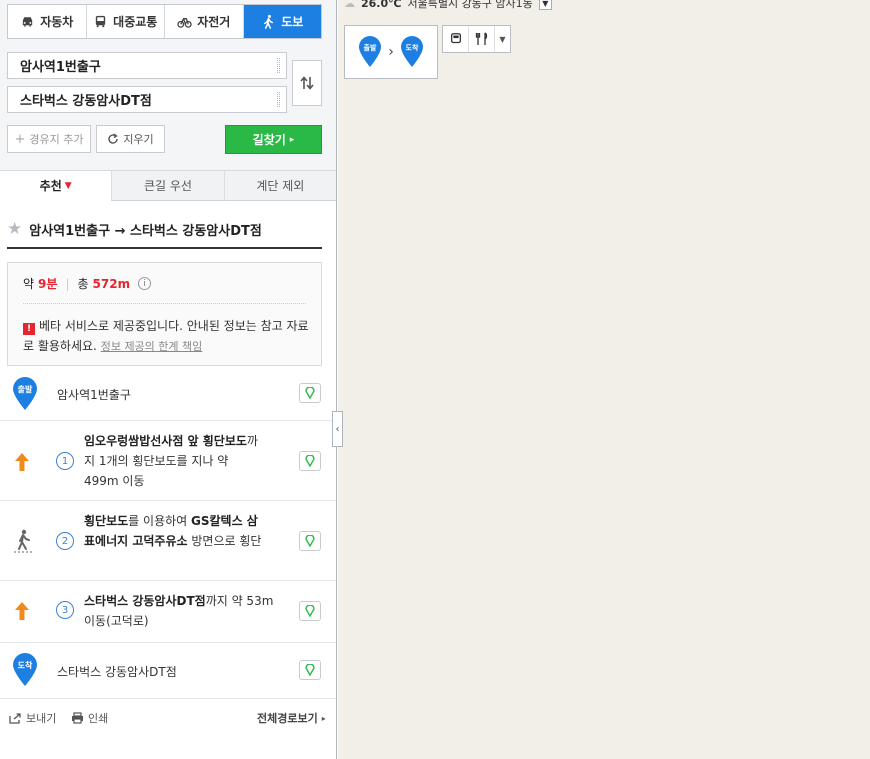 The height and width of the screenshot is (759, 870). I want to click on transit-layer-button, so click(456, 39).